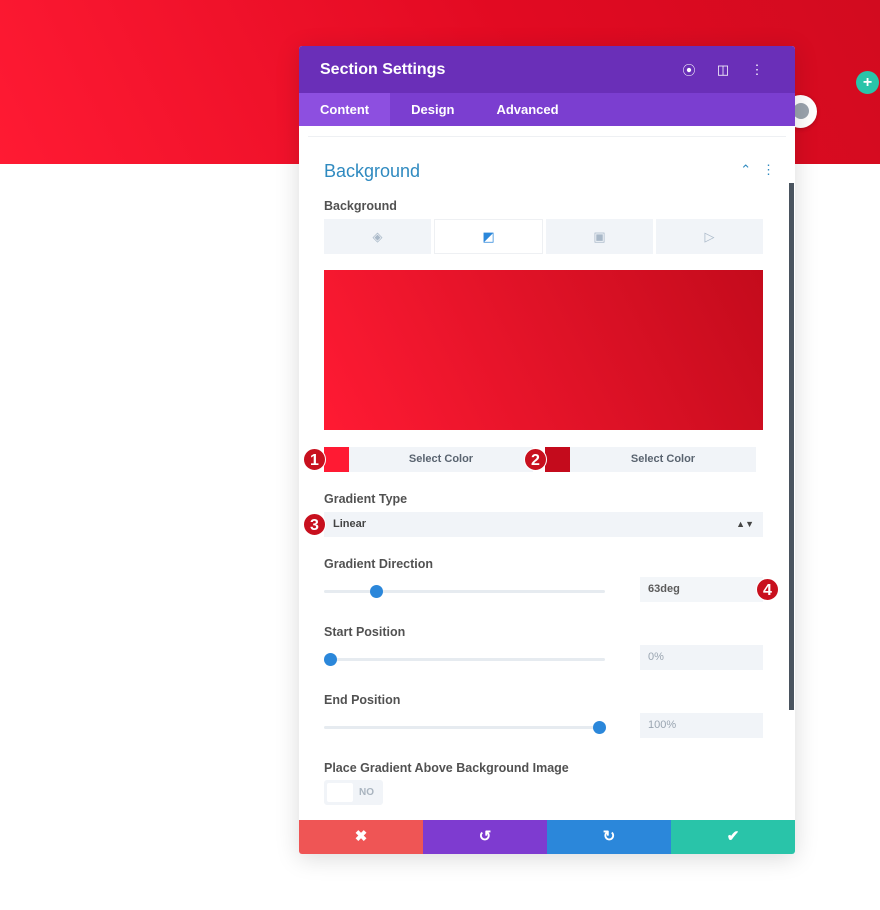  Describe the element at coordinates (701, 589) in the screenshot. I see `gradient-direction-input: 63deg` at that location.